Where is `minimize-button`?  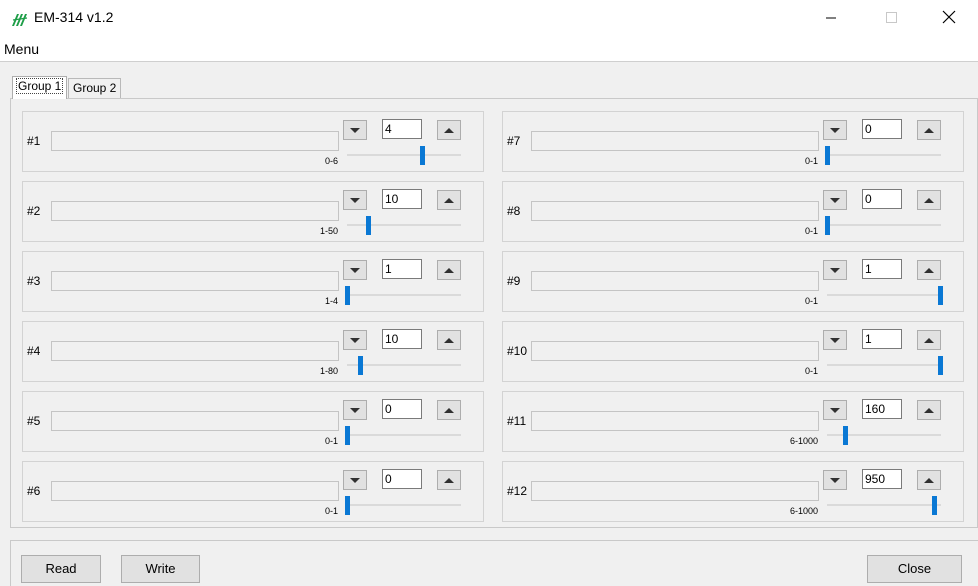
minimize-button is located at coordinates (831, 18).